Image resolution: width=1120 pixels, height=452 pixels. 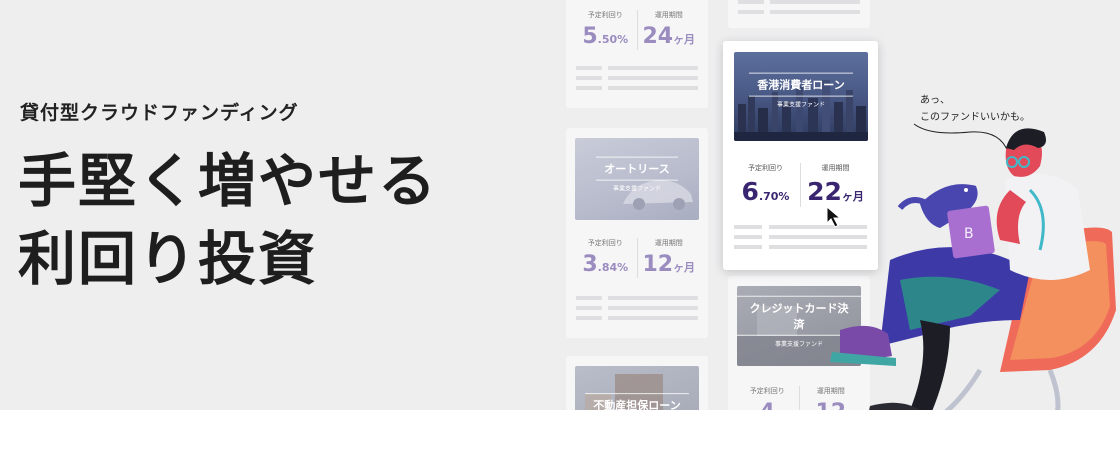 I want to click on period-value: 24ヶ月, so click(x=669, y=36).